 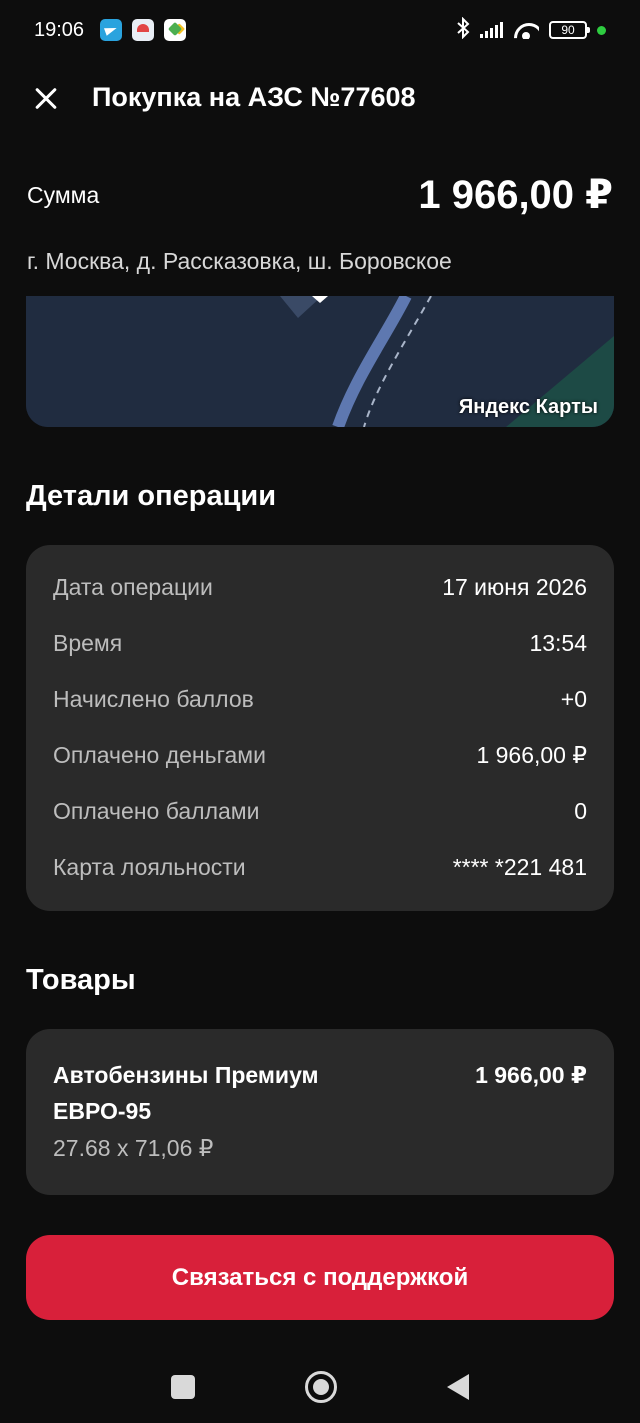 I want to click on status-right: 90, so click(x=531, y=29).